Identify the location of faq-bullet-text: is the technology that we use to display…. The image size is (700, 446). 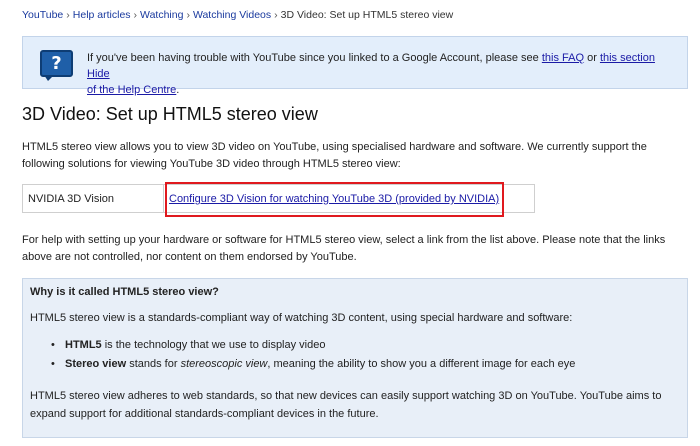
(213, 345).